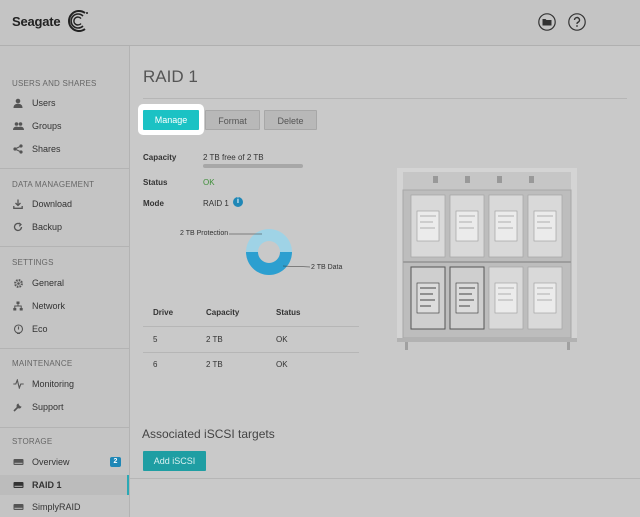 This screenshot has height=517, width=640. Describe the element at coordinates (153, 203) in the screenshot. I see `mode-label: Mode` at that location.